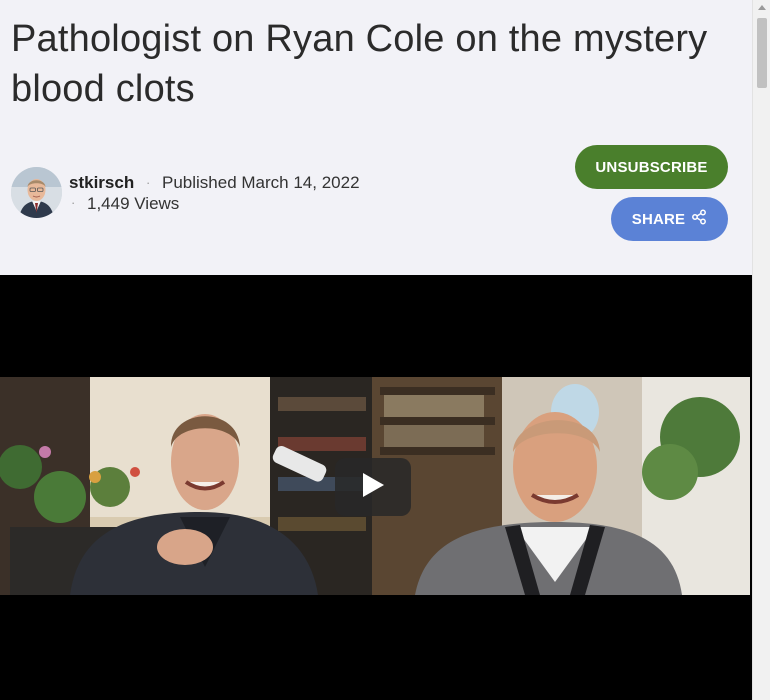 The image size is (770, 700). What do you see at coordinates (762, 7) in the screenshot?
I see `scroll-up-arrow-icon` at bounding box center [762, 7].